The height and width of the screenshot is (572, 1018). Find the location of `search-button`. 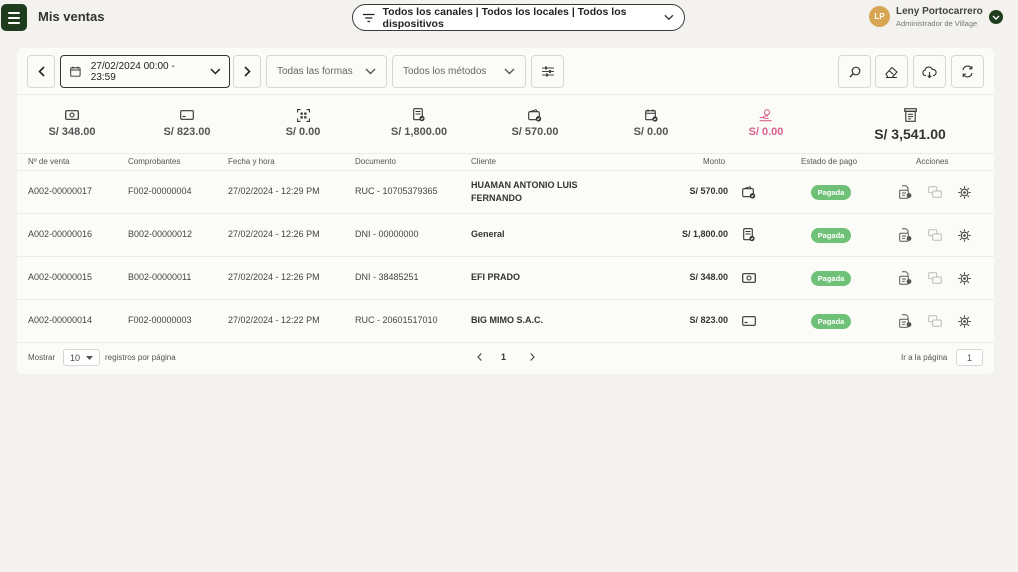

search-button is located at coordinates (854, 71).